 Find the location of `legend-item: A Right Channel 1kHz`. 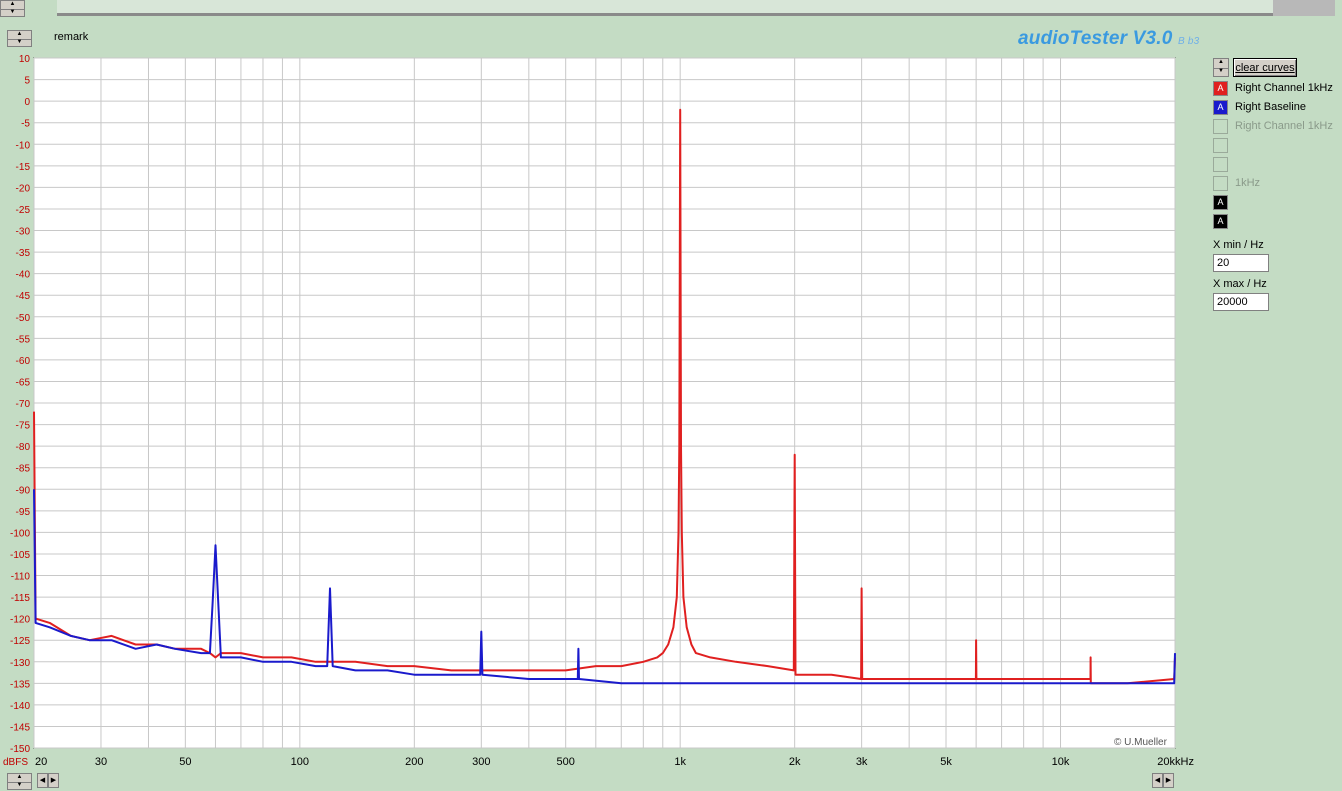

legend-item: A Right Channel 1kHz is located at coordinates (1275, 89).